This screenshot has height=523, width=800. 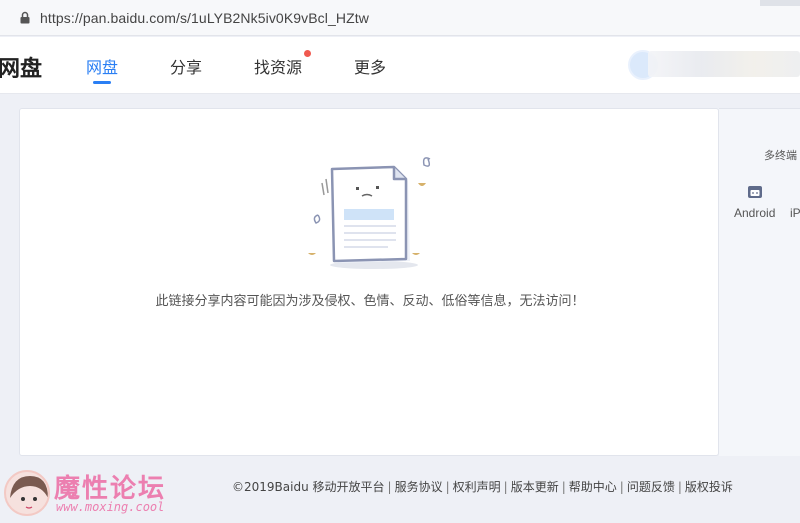 What do you see at coordinates (780, 3) in the screenshot?
I see `address-bar-right-edge` at bounding box center [780, 3].